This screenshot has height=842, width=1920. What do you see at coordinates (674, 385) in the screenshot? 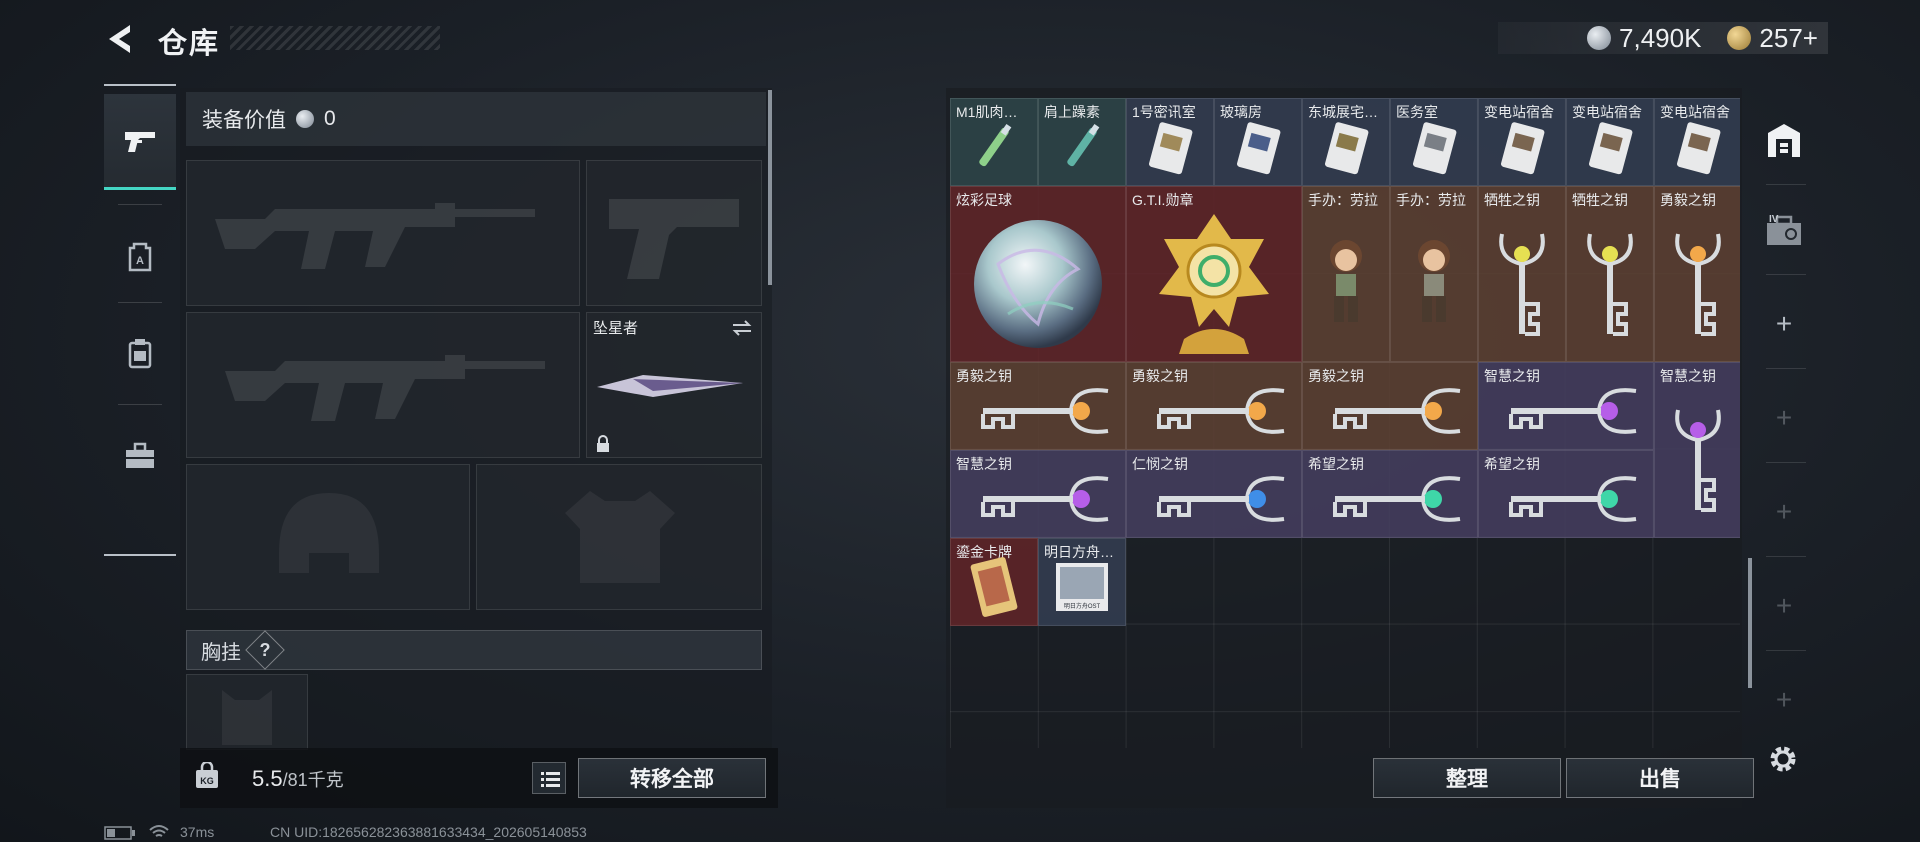
I see `melee-slot: 坠星者` at bounding box center [674, 385].